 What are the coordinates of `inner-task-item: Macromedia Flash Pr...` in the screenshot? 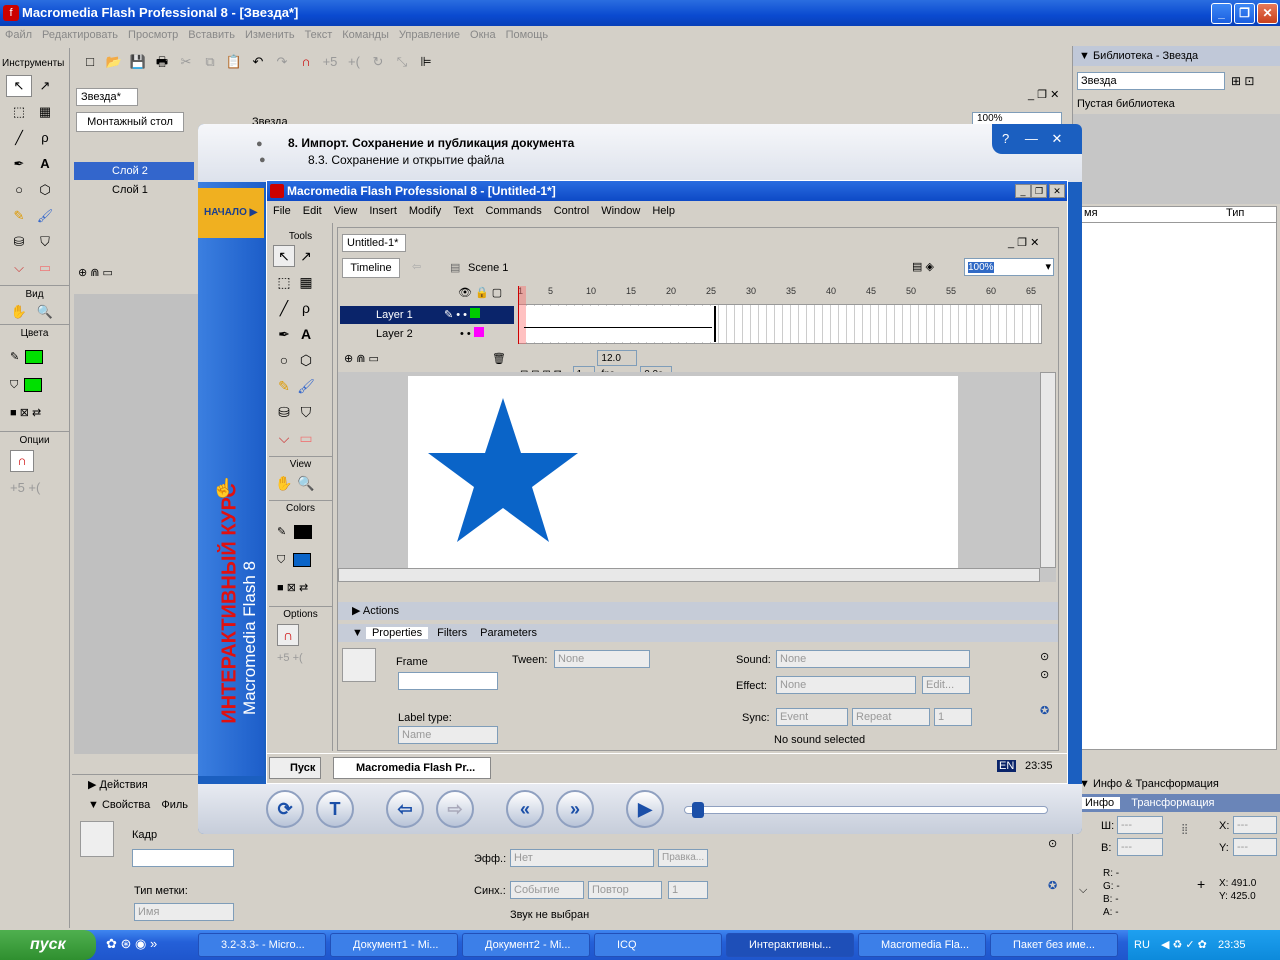 It's located at (412, 768).